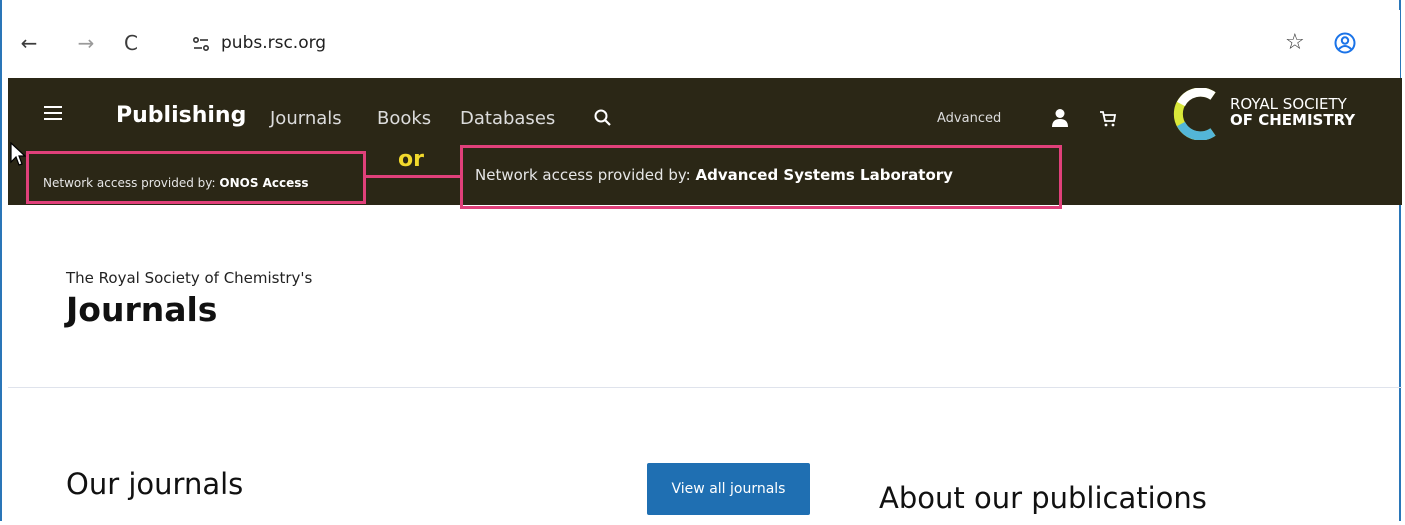 The width and height of the screenshot is (1405, 525). I want to click on reload-icon: C, so click(131, 43).